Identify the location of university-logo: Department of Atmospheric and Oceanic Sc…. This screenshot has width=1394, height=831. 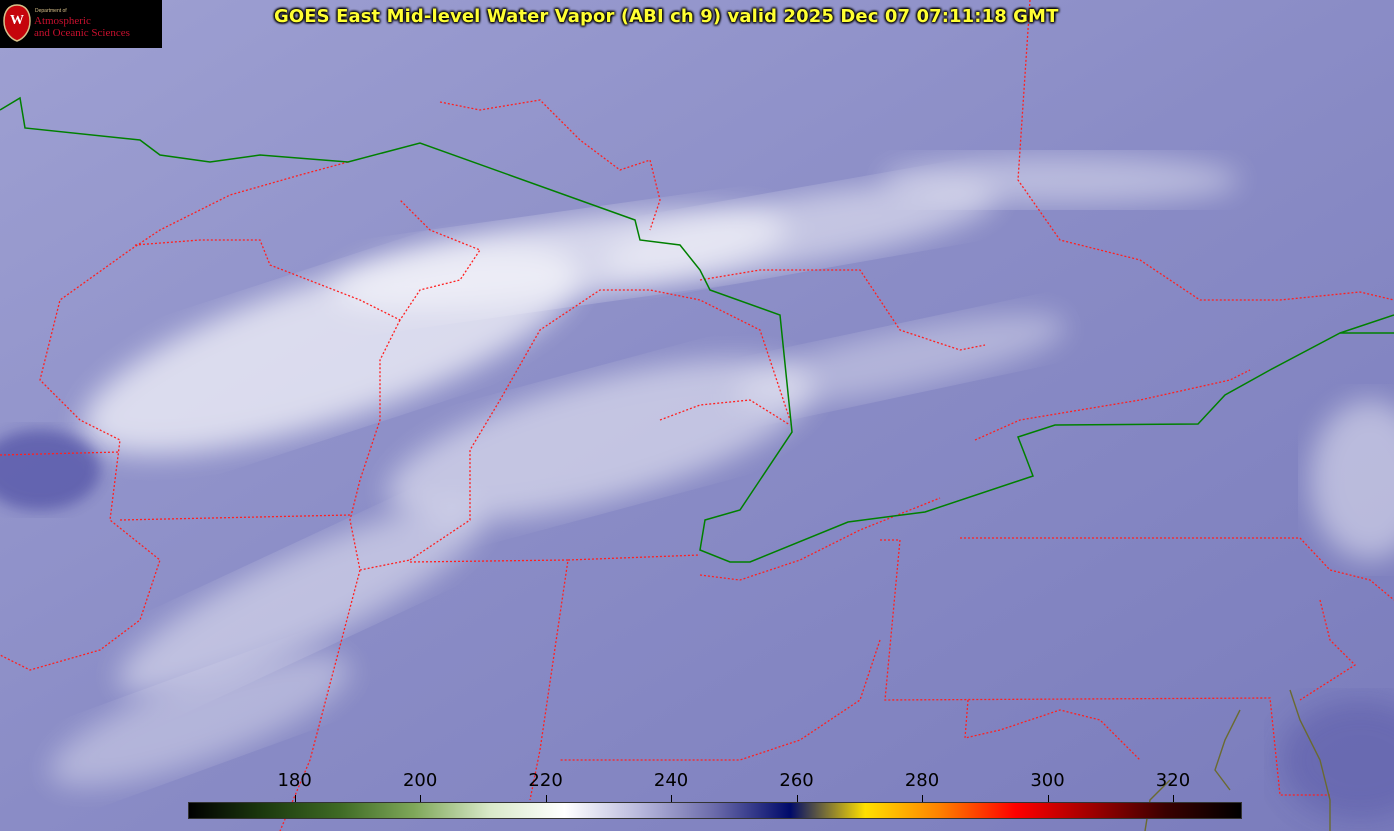
(81, 24).